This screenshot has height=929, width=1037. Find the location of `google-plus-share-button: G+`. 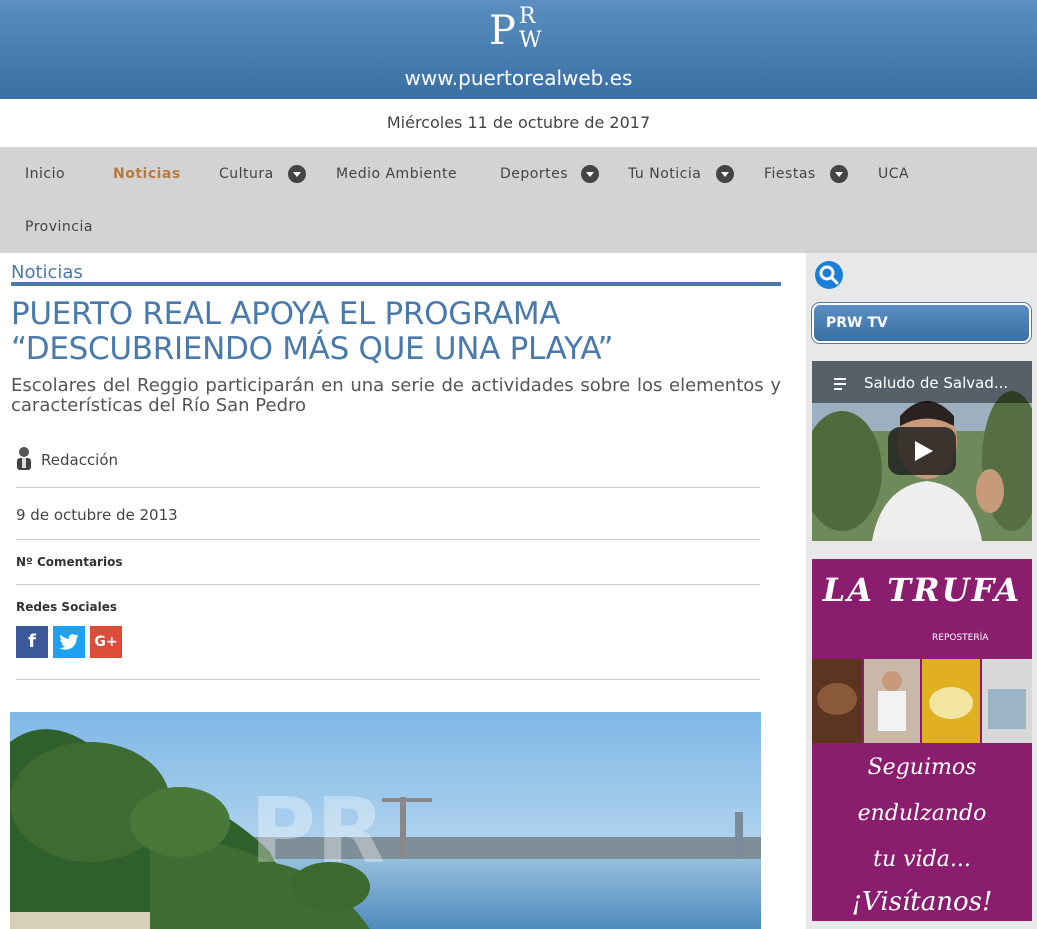

google-plus-share-button: G+ is located at coordinates (106, 642).